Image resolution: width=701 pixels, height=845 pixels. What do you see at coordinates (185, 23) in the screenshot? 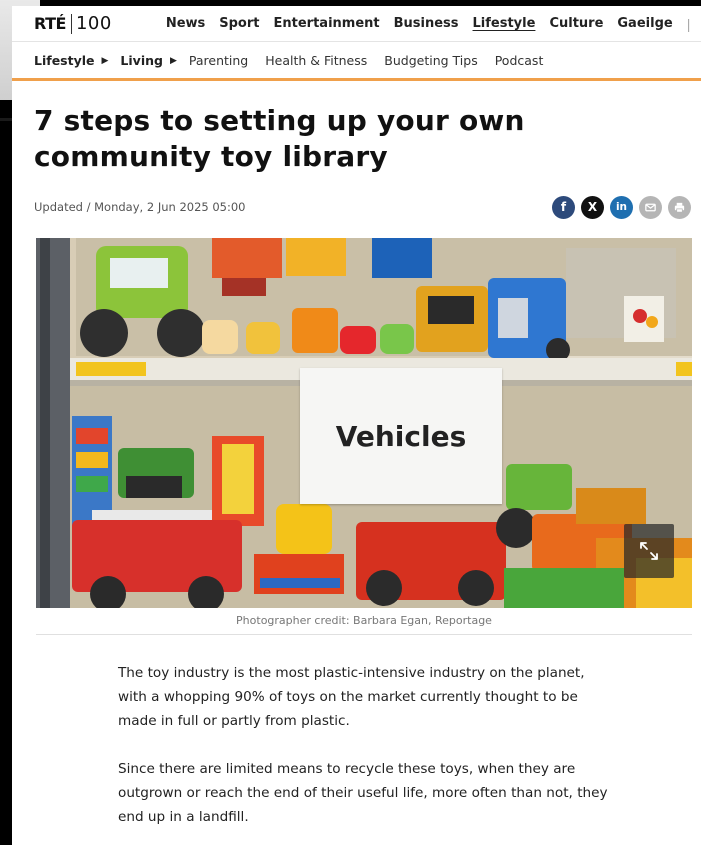
I see `nav-news: News` at bounding box center [185, 23].